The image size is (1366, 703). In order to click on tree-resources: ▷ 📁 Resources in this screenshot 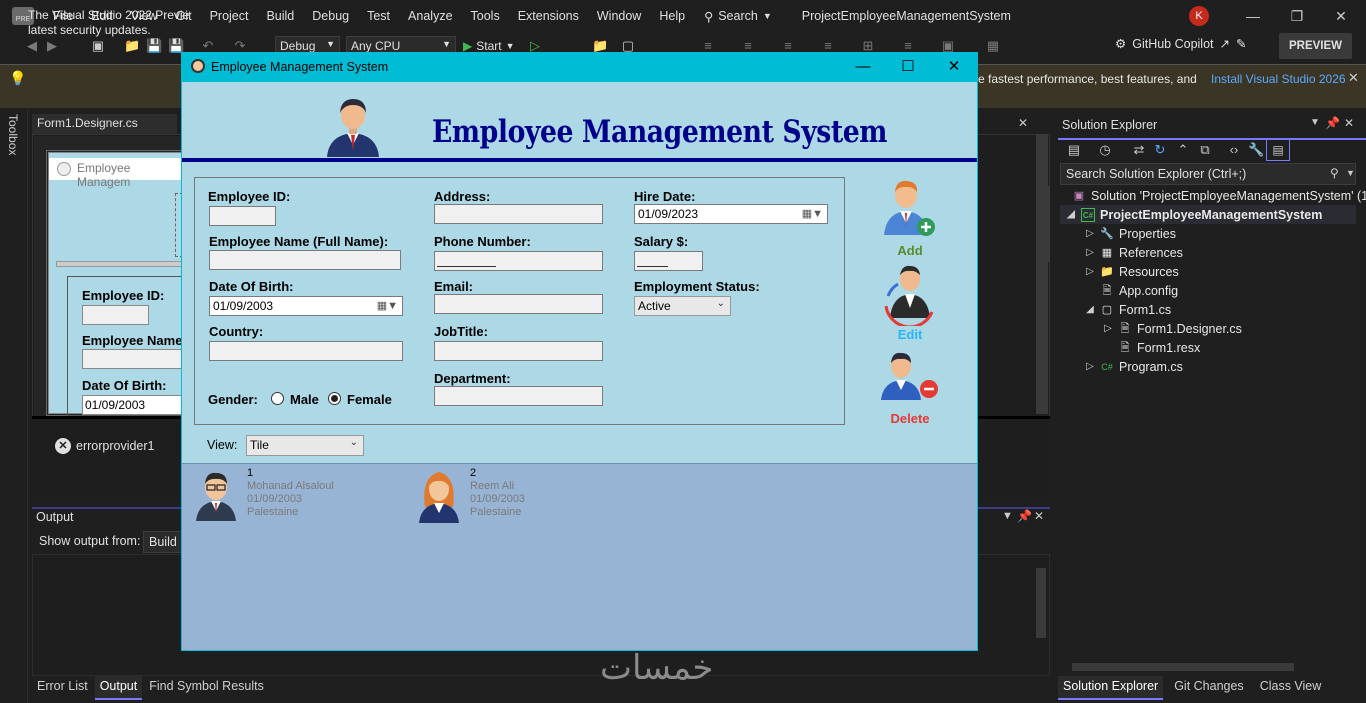, I will do `click(1132, 271)`.